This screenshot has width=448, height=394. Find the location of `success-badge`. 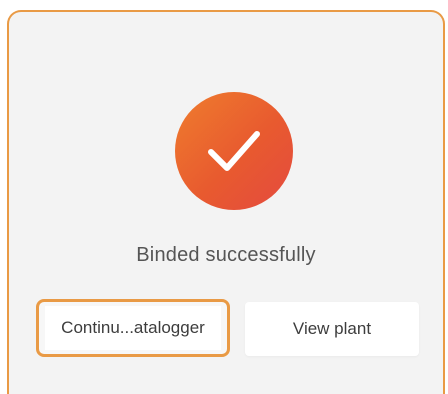

success-badge is located at coordinates (234, 151).